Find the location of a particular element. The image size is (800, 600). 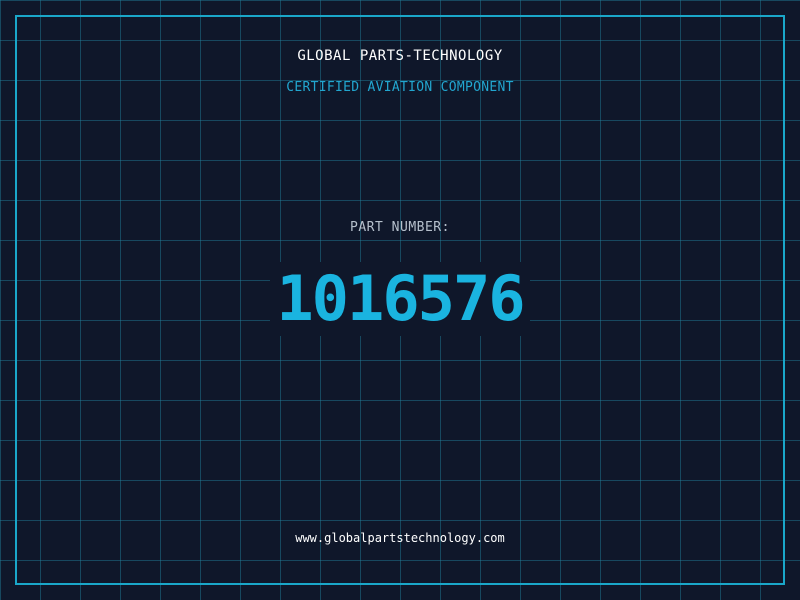

part-number-label: PART NUMBER: is located at coordinates (400, 227).